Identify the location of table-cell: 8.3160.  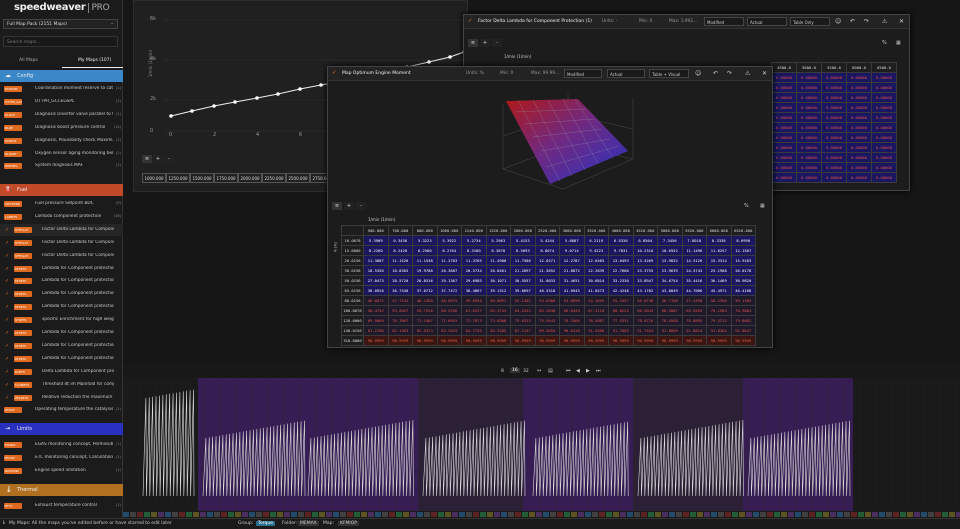
(474, 250).